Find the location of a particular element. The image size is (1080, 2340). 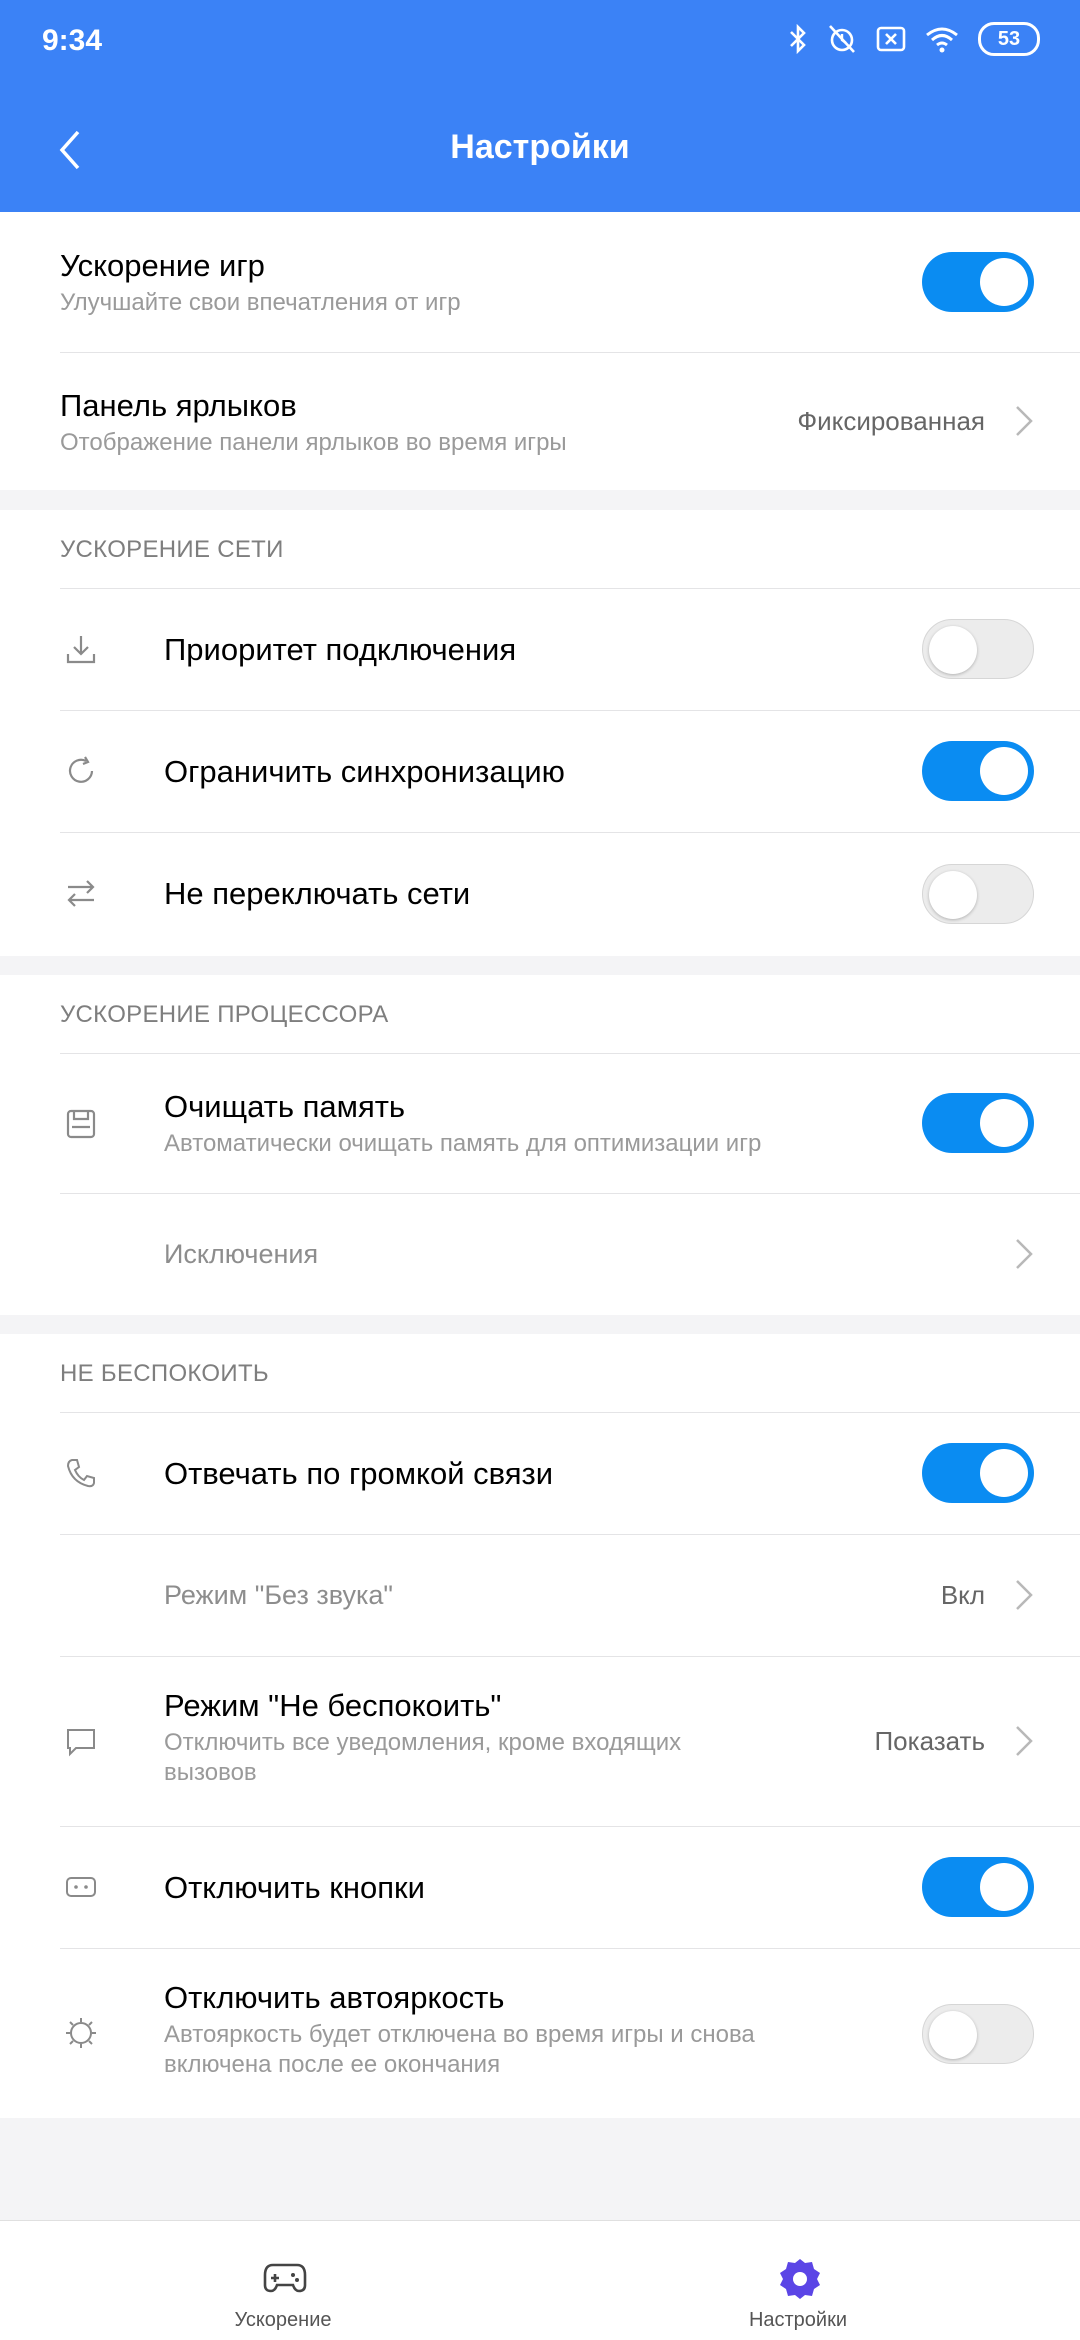

battery-indicator: 53 is located at coordinates (1009, 39).